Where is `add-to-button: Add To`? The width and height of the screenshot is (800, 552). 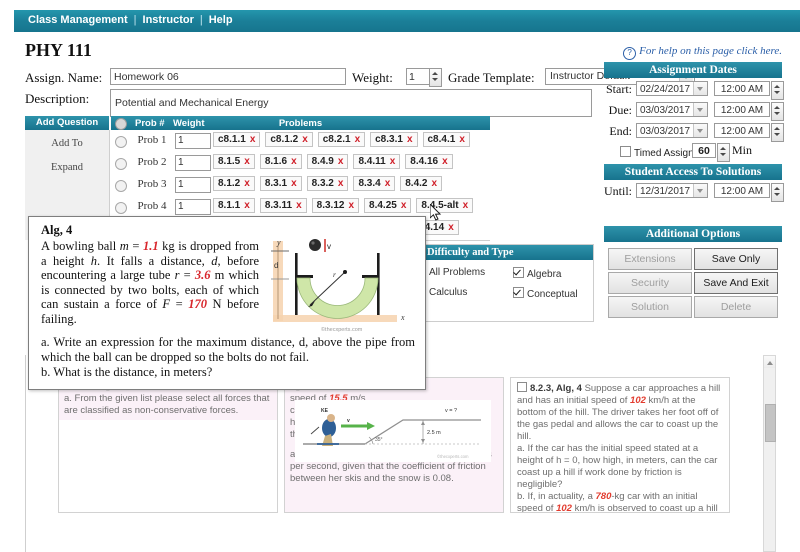 add-to-button: Add To is located at coordinates (67, 143).